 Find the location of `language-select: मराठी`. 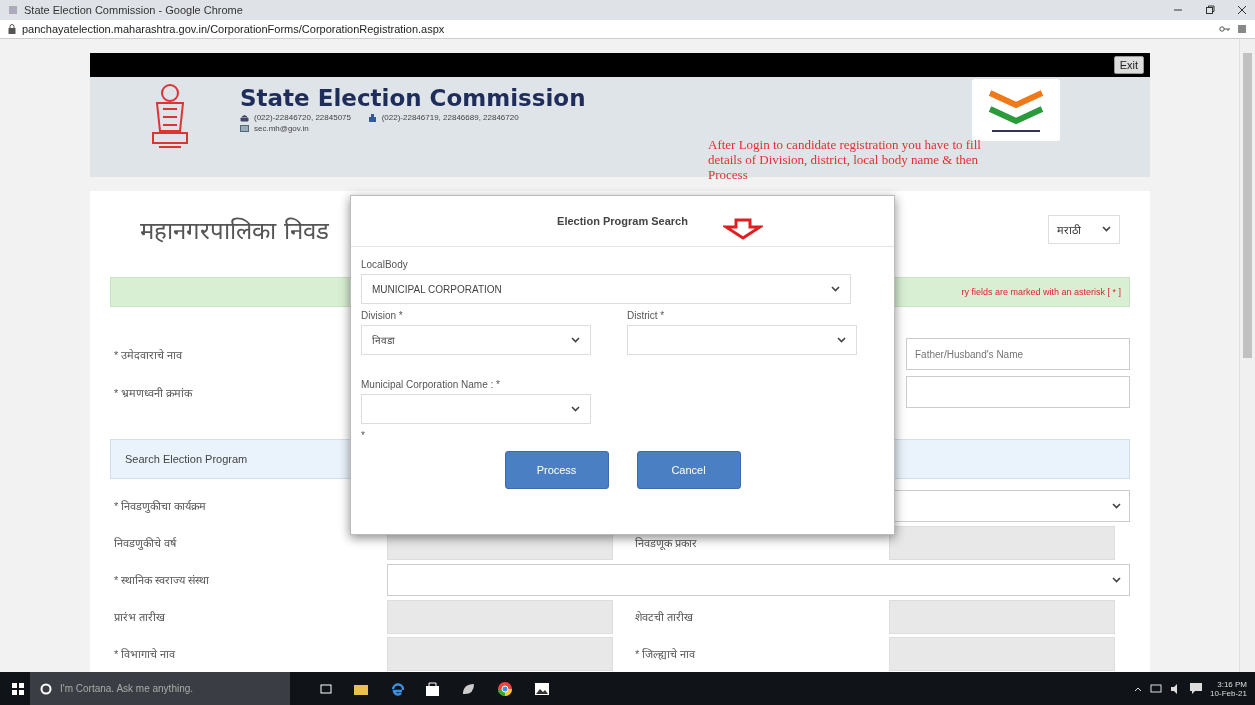

language-select: मराठी is located at coordinates (1084, 229).